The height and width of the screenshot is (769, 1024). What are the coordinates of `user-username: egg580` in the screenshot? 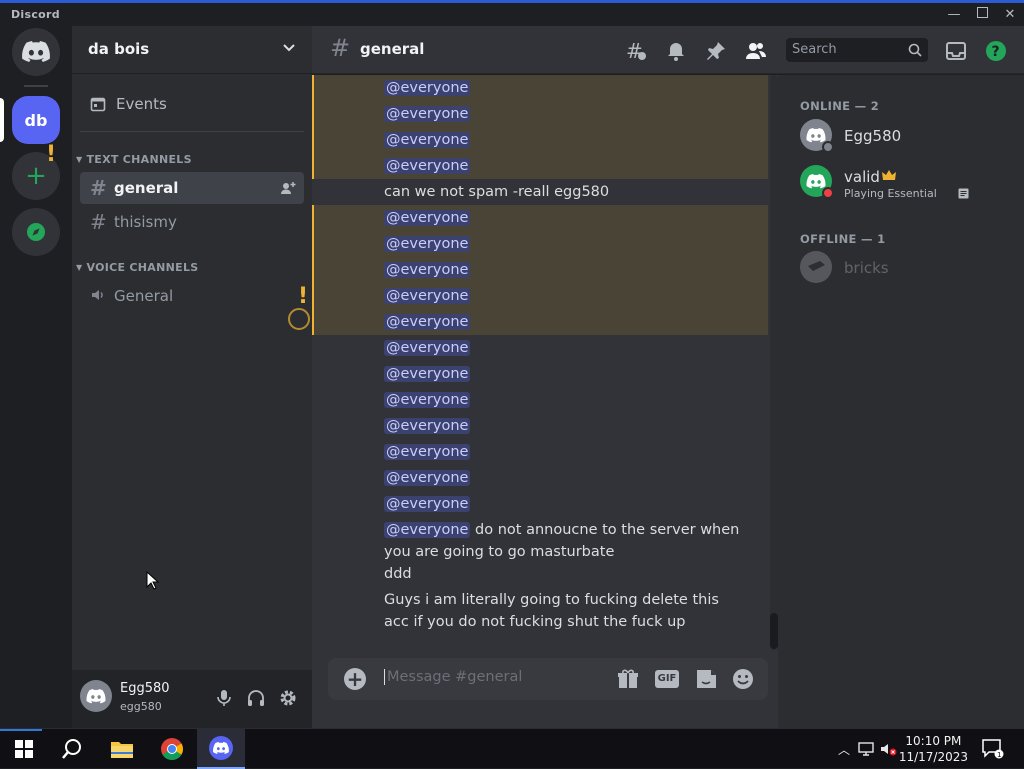 It's located at (141, 706).